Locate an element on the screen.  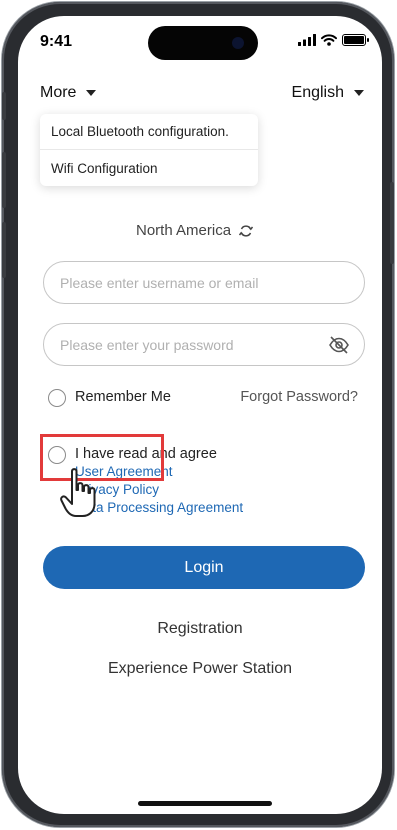
status-time: 9:41 is located at coordinates (56, 41).